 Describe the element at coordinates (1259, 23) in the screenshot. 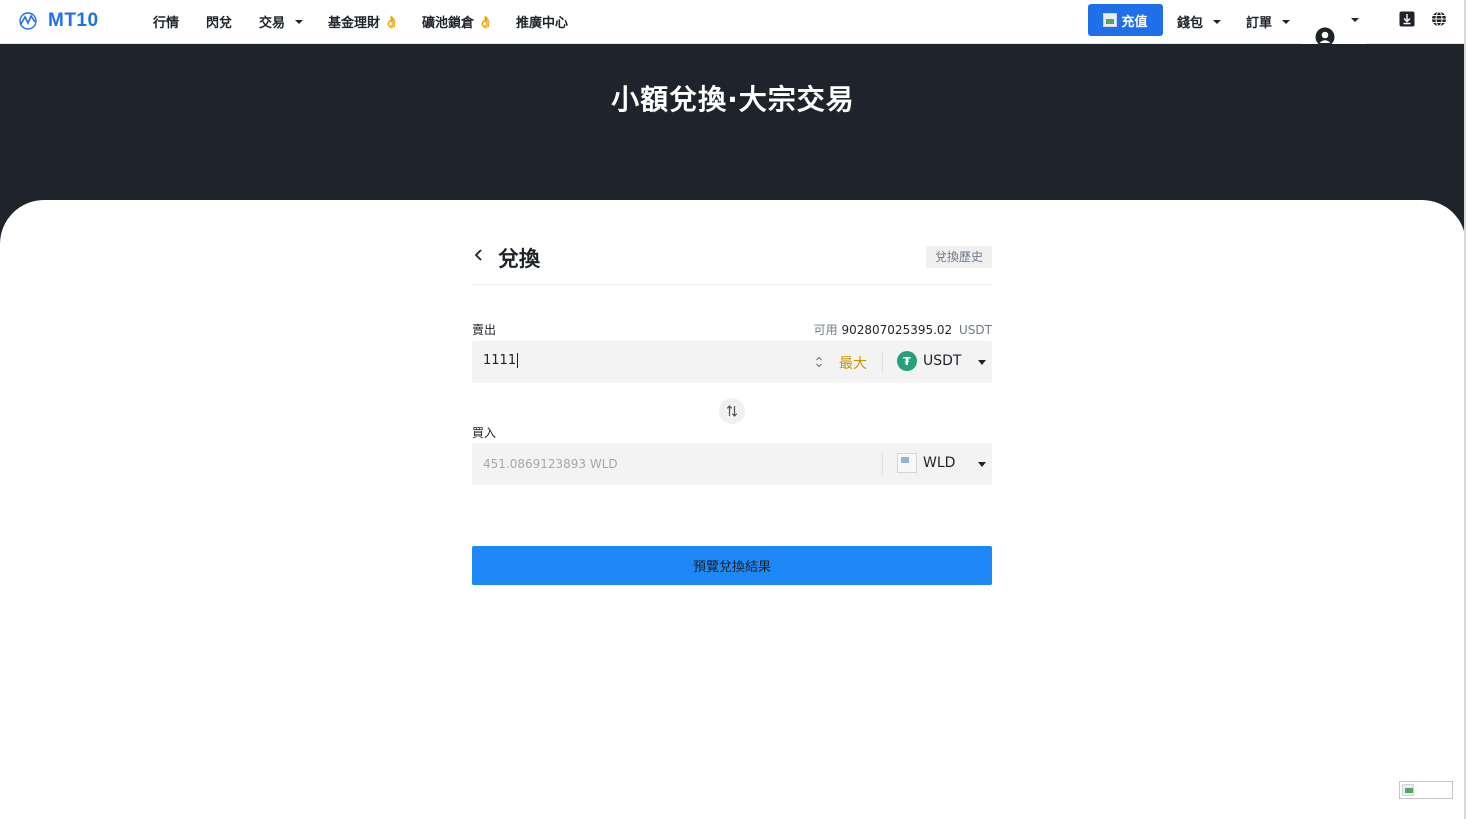

I see `orders-label: 訂單` at that location.